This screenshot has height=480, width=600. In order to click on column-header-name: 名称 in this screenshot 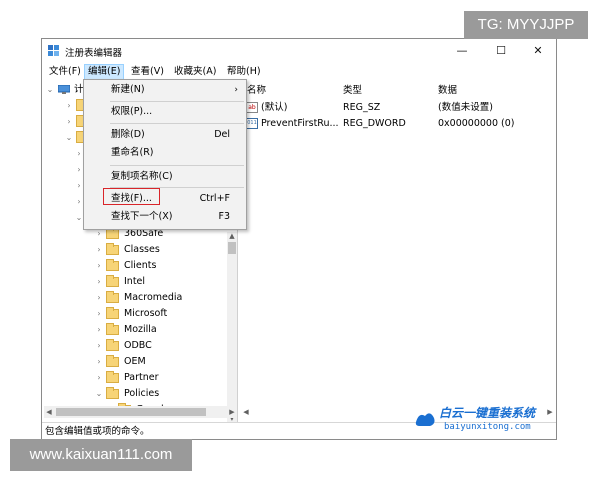, I will do `click(256, 91)`.